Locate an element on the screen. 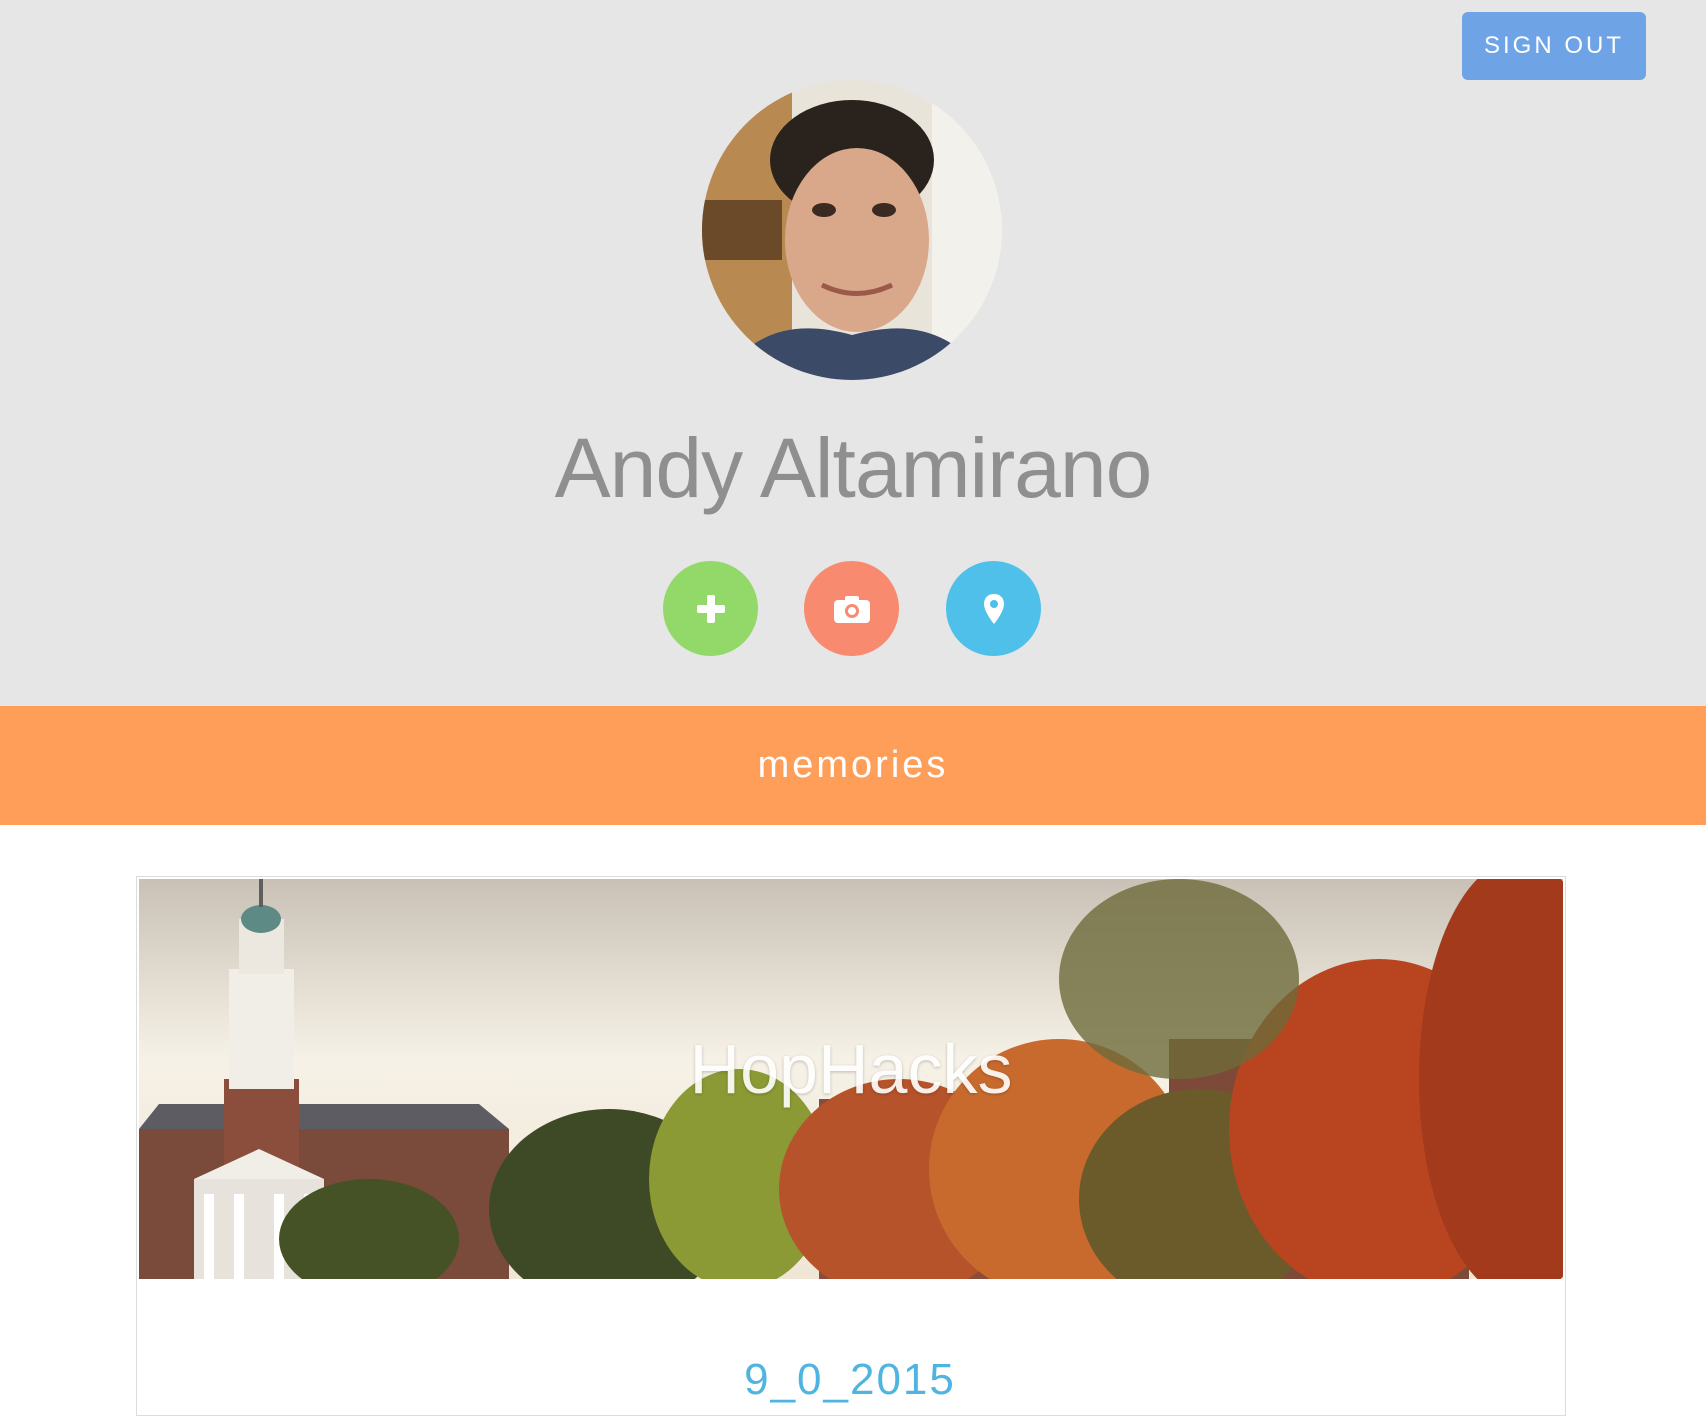 This screenshot has height=1416, width=1706. user-name: Andy Altamirano is located at coordinates (853, 468).